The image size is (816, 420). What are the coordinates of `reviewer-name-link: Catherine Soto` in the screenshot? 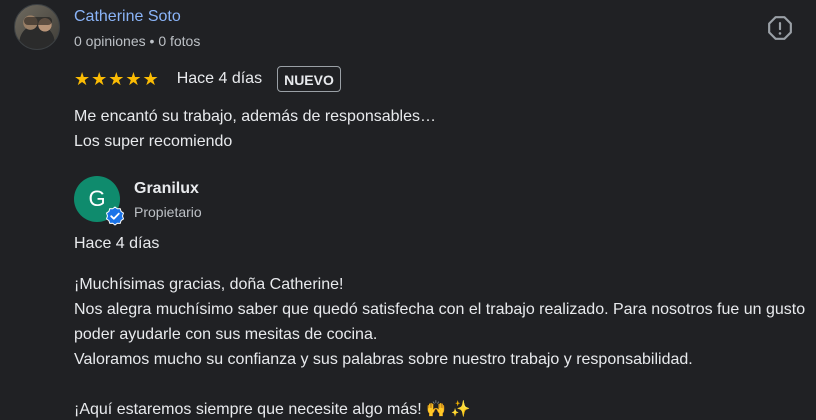 It's located at (137, 17).